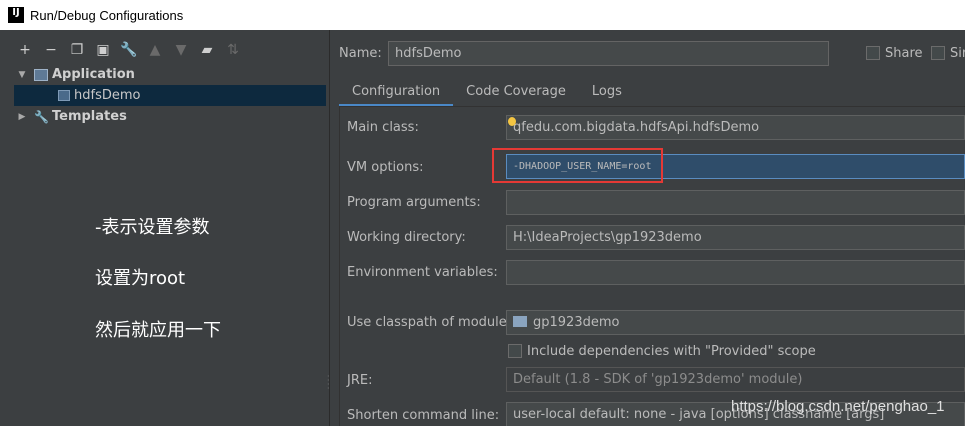  What do you see at coordinates (107, 15) in the screenshot?
I see `window-title: Run/Debug Configurations` at bounding box center [107, 15].